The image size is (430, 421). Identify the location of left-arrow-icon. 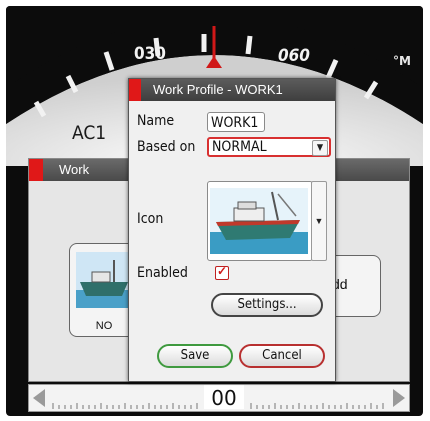
(39, 398).